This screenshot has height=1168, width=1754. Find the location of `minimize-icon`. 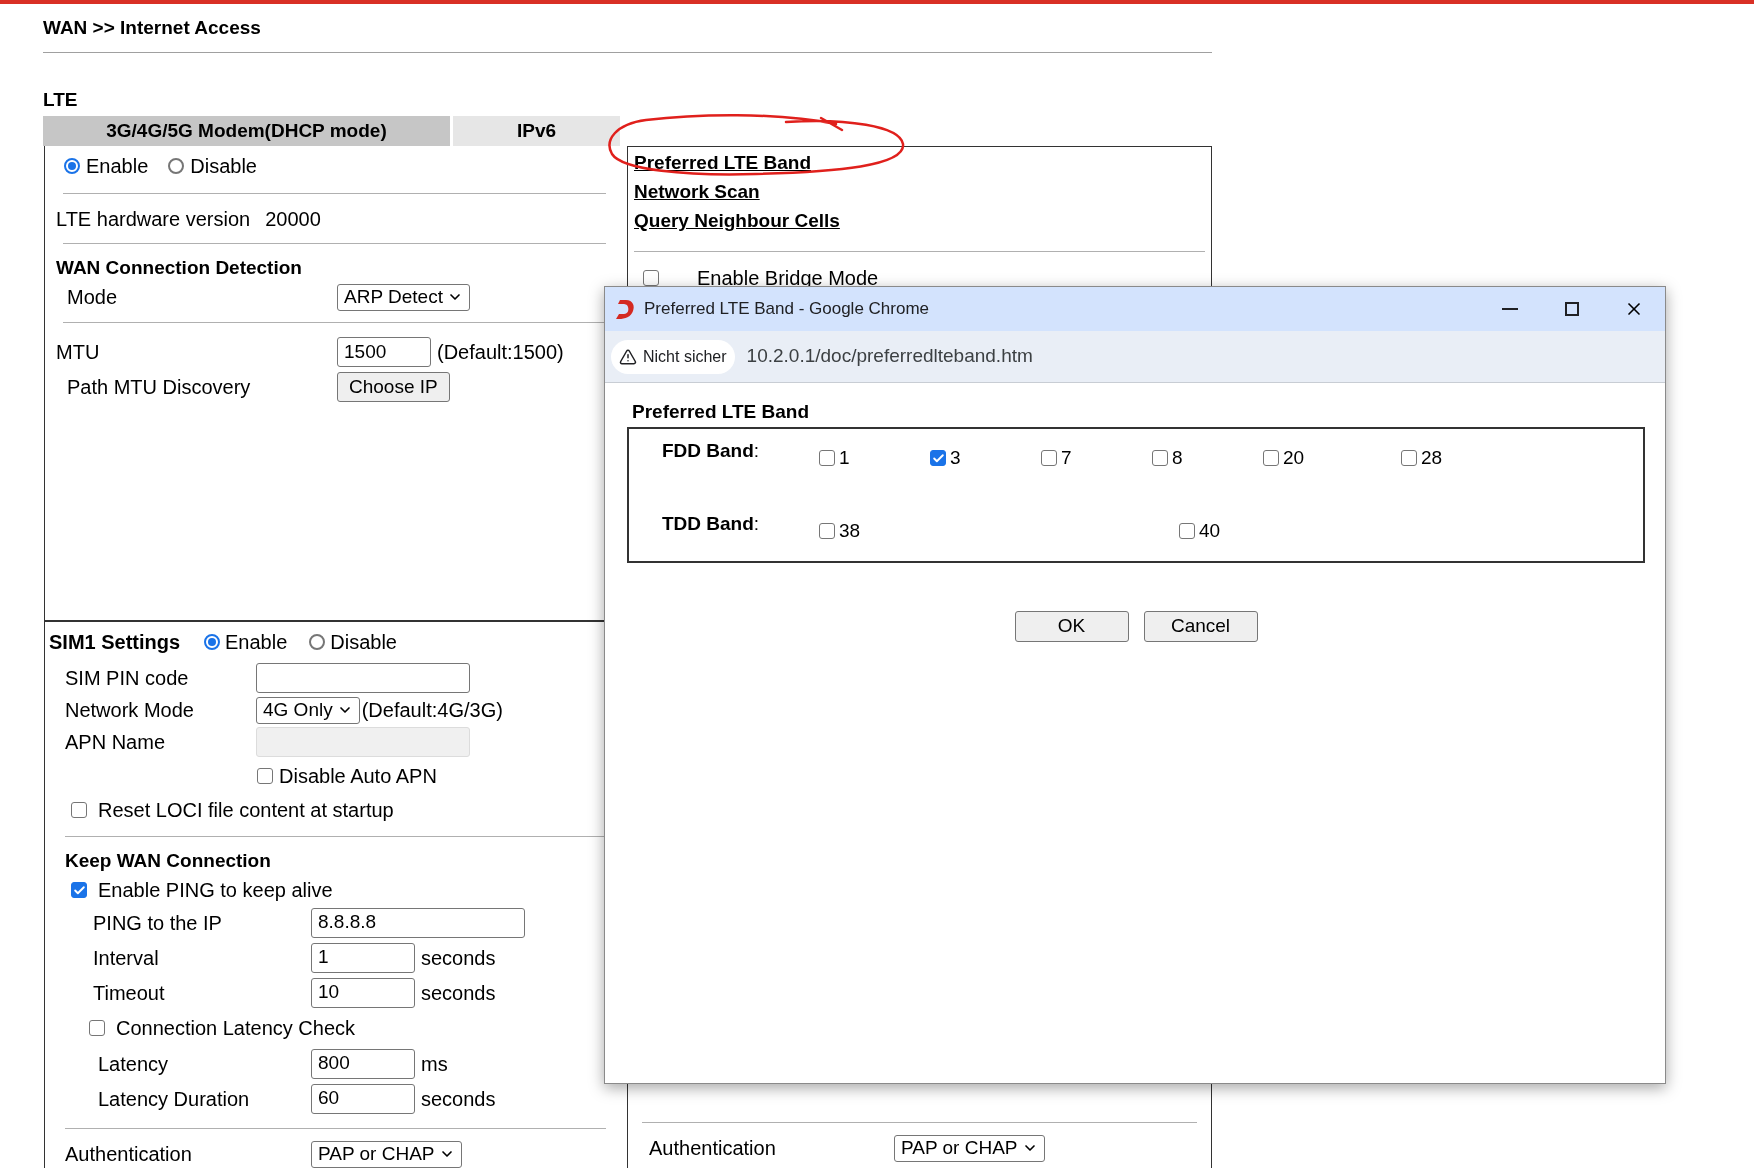

minimize-icon is located at coordinates (1510, 309).